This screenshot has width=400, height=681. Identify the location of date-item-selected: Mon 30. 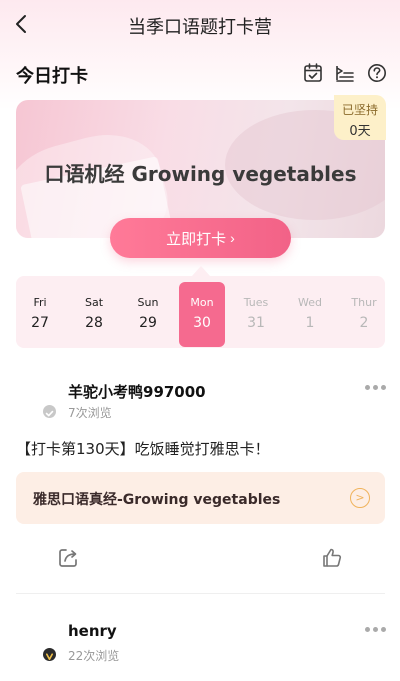
(202, 314).